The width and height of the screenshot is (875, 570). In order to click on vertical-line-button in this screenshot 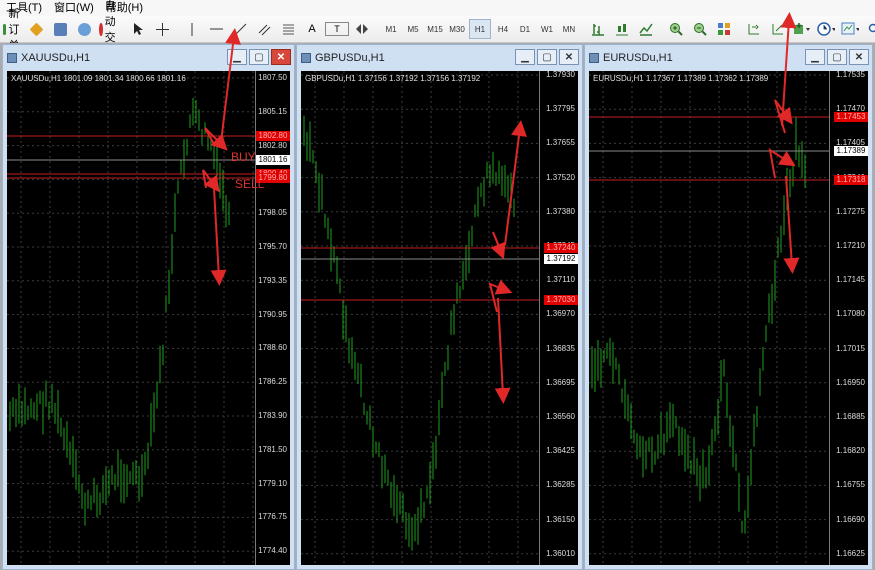, I will do `click(192, 29)`.